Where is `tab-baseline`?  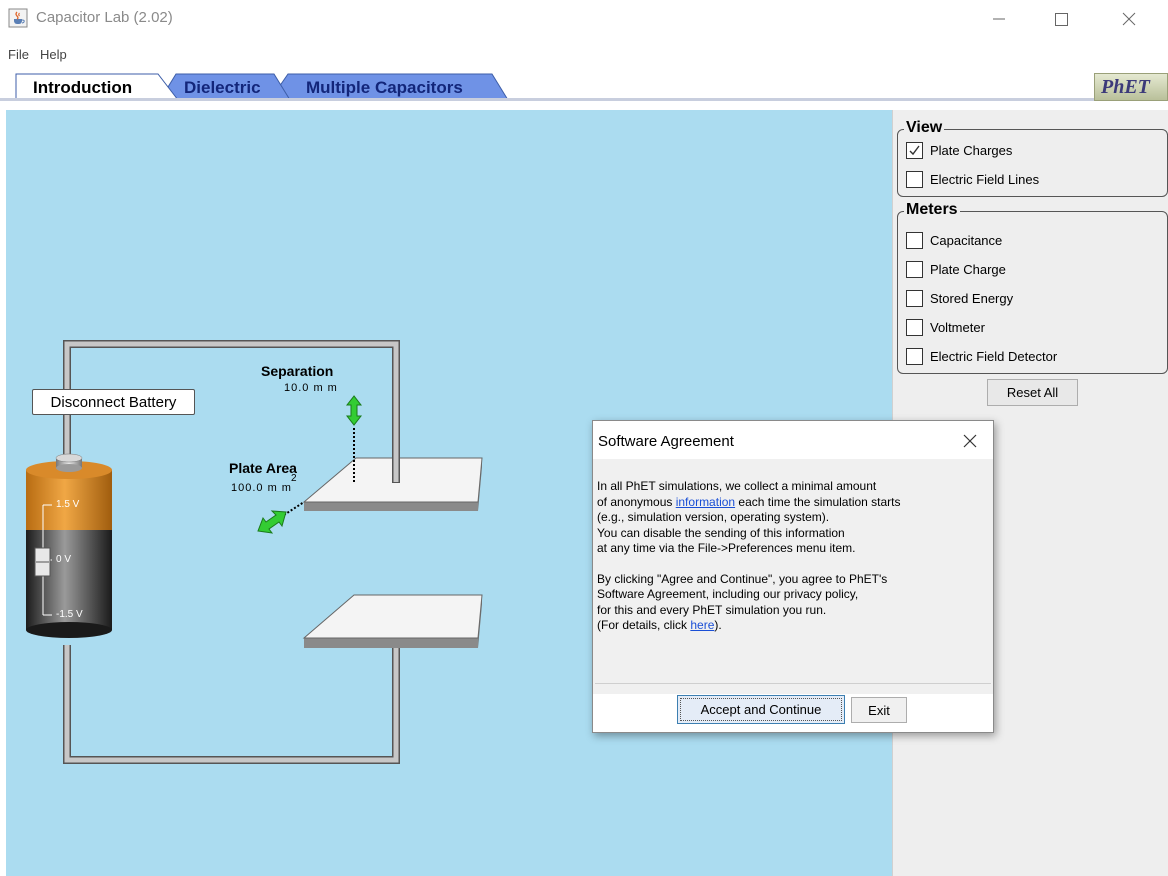 tab-baseline is located at coordinates (584, 99).